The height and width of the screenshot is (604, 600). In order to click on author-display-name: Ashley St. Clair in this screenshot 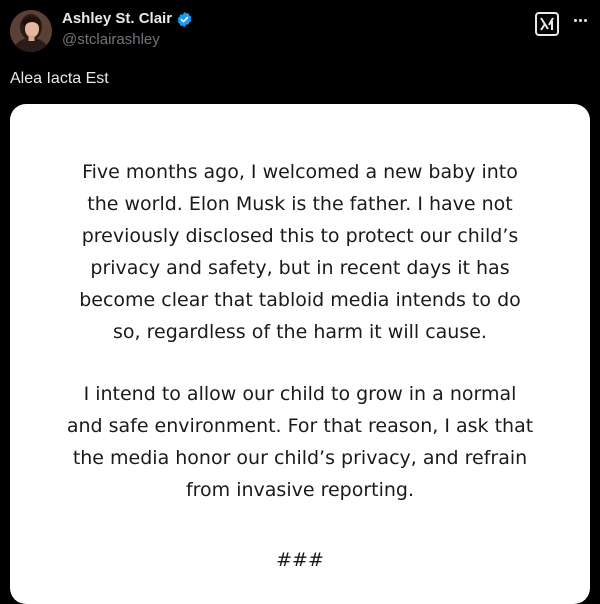, I will do `click(117, 19)`.